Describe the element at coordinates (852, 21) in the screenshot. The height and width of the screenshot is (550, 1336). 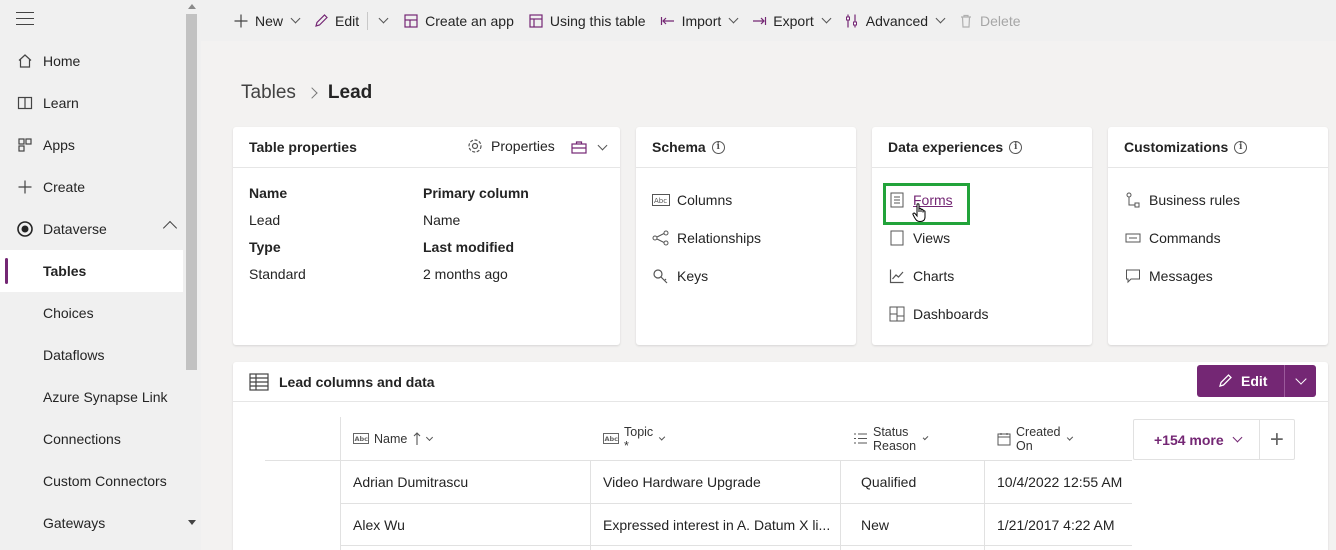
I see `advanced-tools-icon` at that location.